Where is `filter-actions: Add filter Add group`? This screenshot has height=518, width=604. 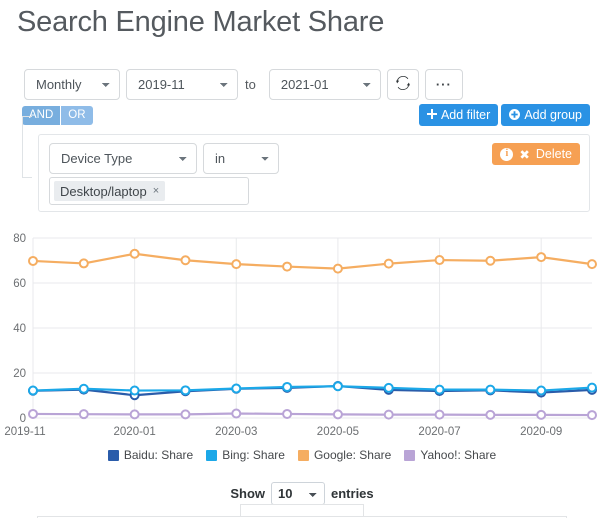 filter-actions: Add filter Add group is located at coordinates (504, 115).